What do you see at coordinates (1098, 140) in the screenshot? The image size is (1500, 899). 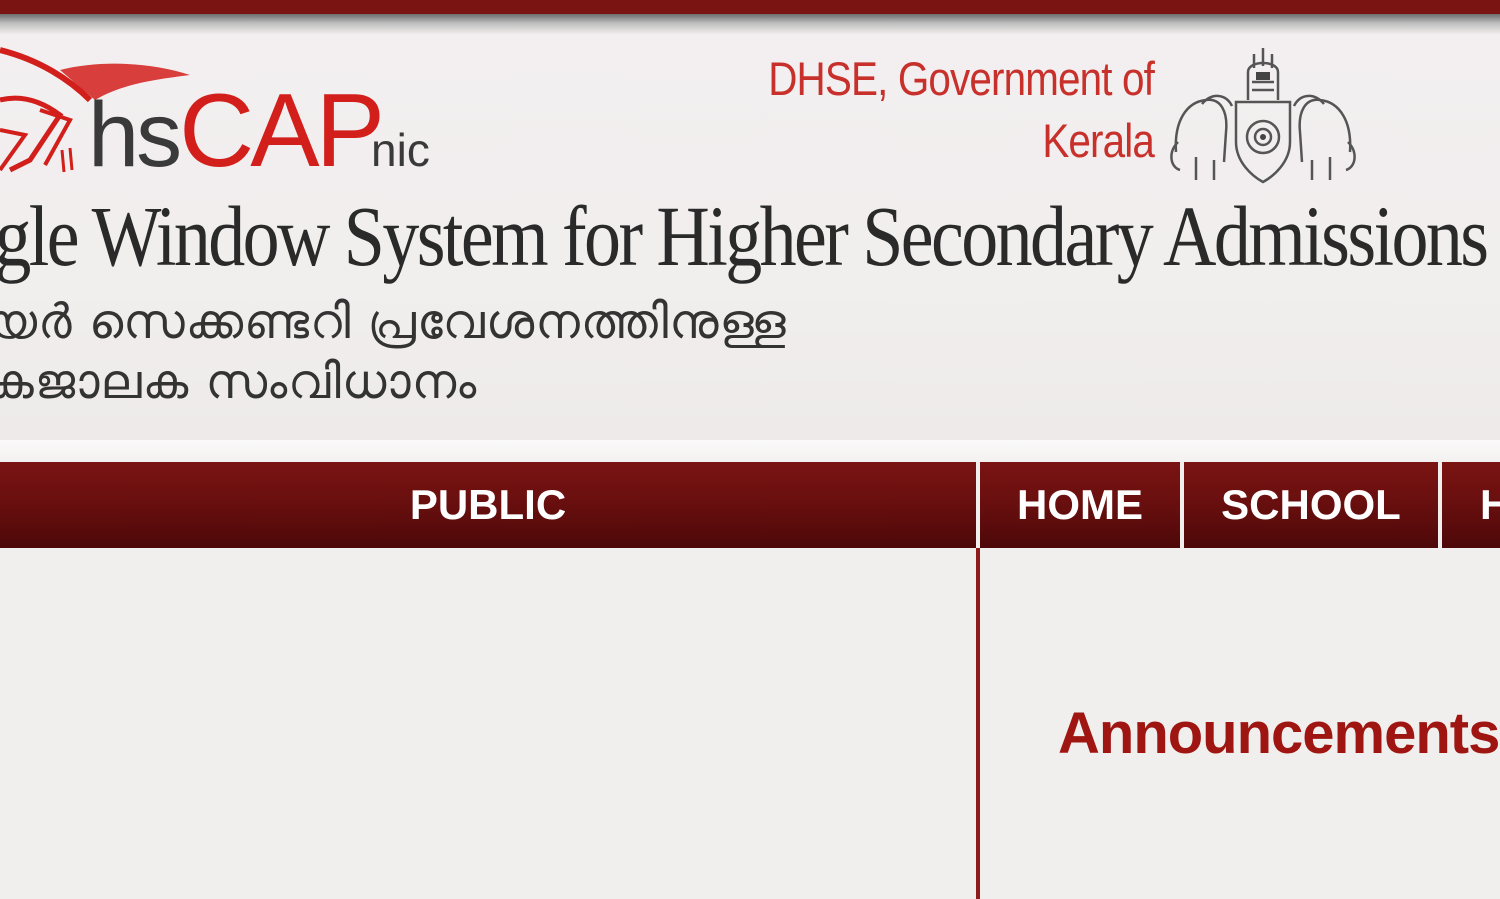 I see `dhse-line-2: Kerala` at bounding box center [1098, 140].